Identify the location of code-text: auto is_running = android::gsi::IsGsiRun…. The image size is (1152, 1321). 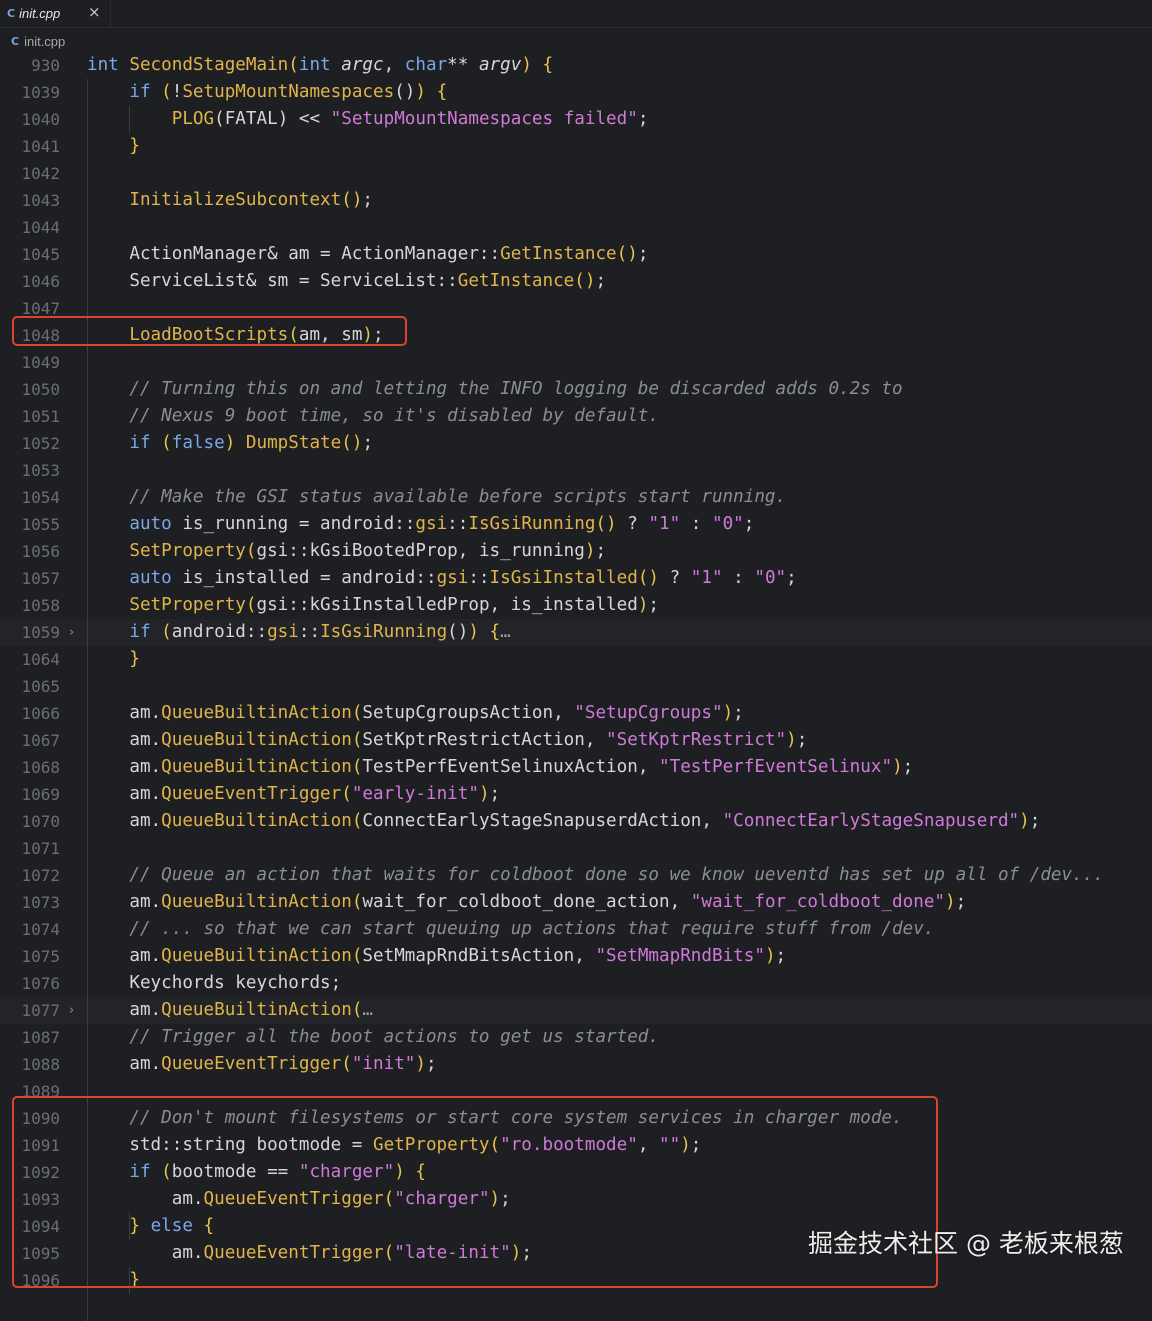
(442, 524).